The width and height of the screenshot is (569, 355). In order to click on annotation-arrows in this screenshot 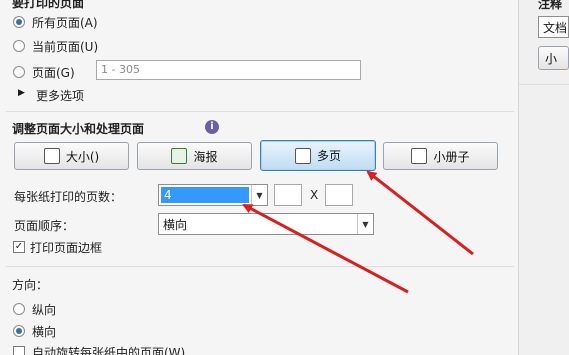, I will do `click(358, 232)`.